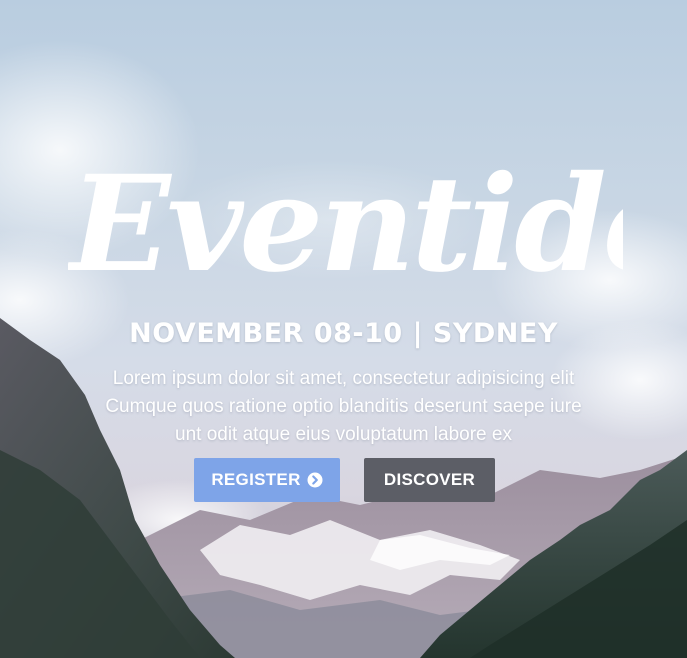  Describe the element at coordinates (343, 333) in the screenshot. I see `event-date-location: NOVEMBER 08-10 | SYDNEY` at that location.